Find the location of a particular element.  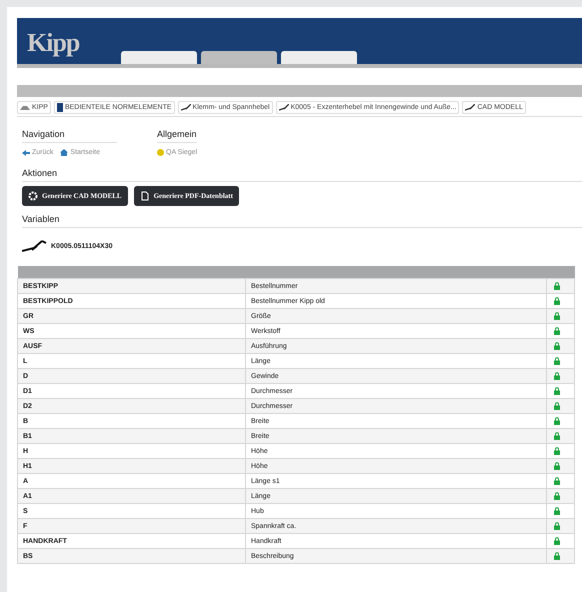

square-icon is located at coordinates (59, 107).